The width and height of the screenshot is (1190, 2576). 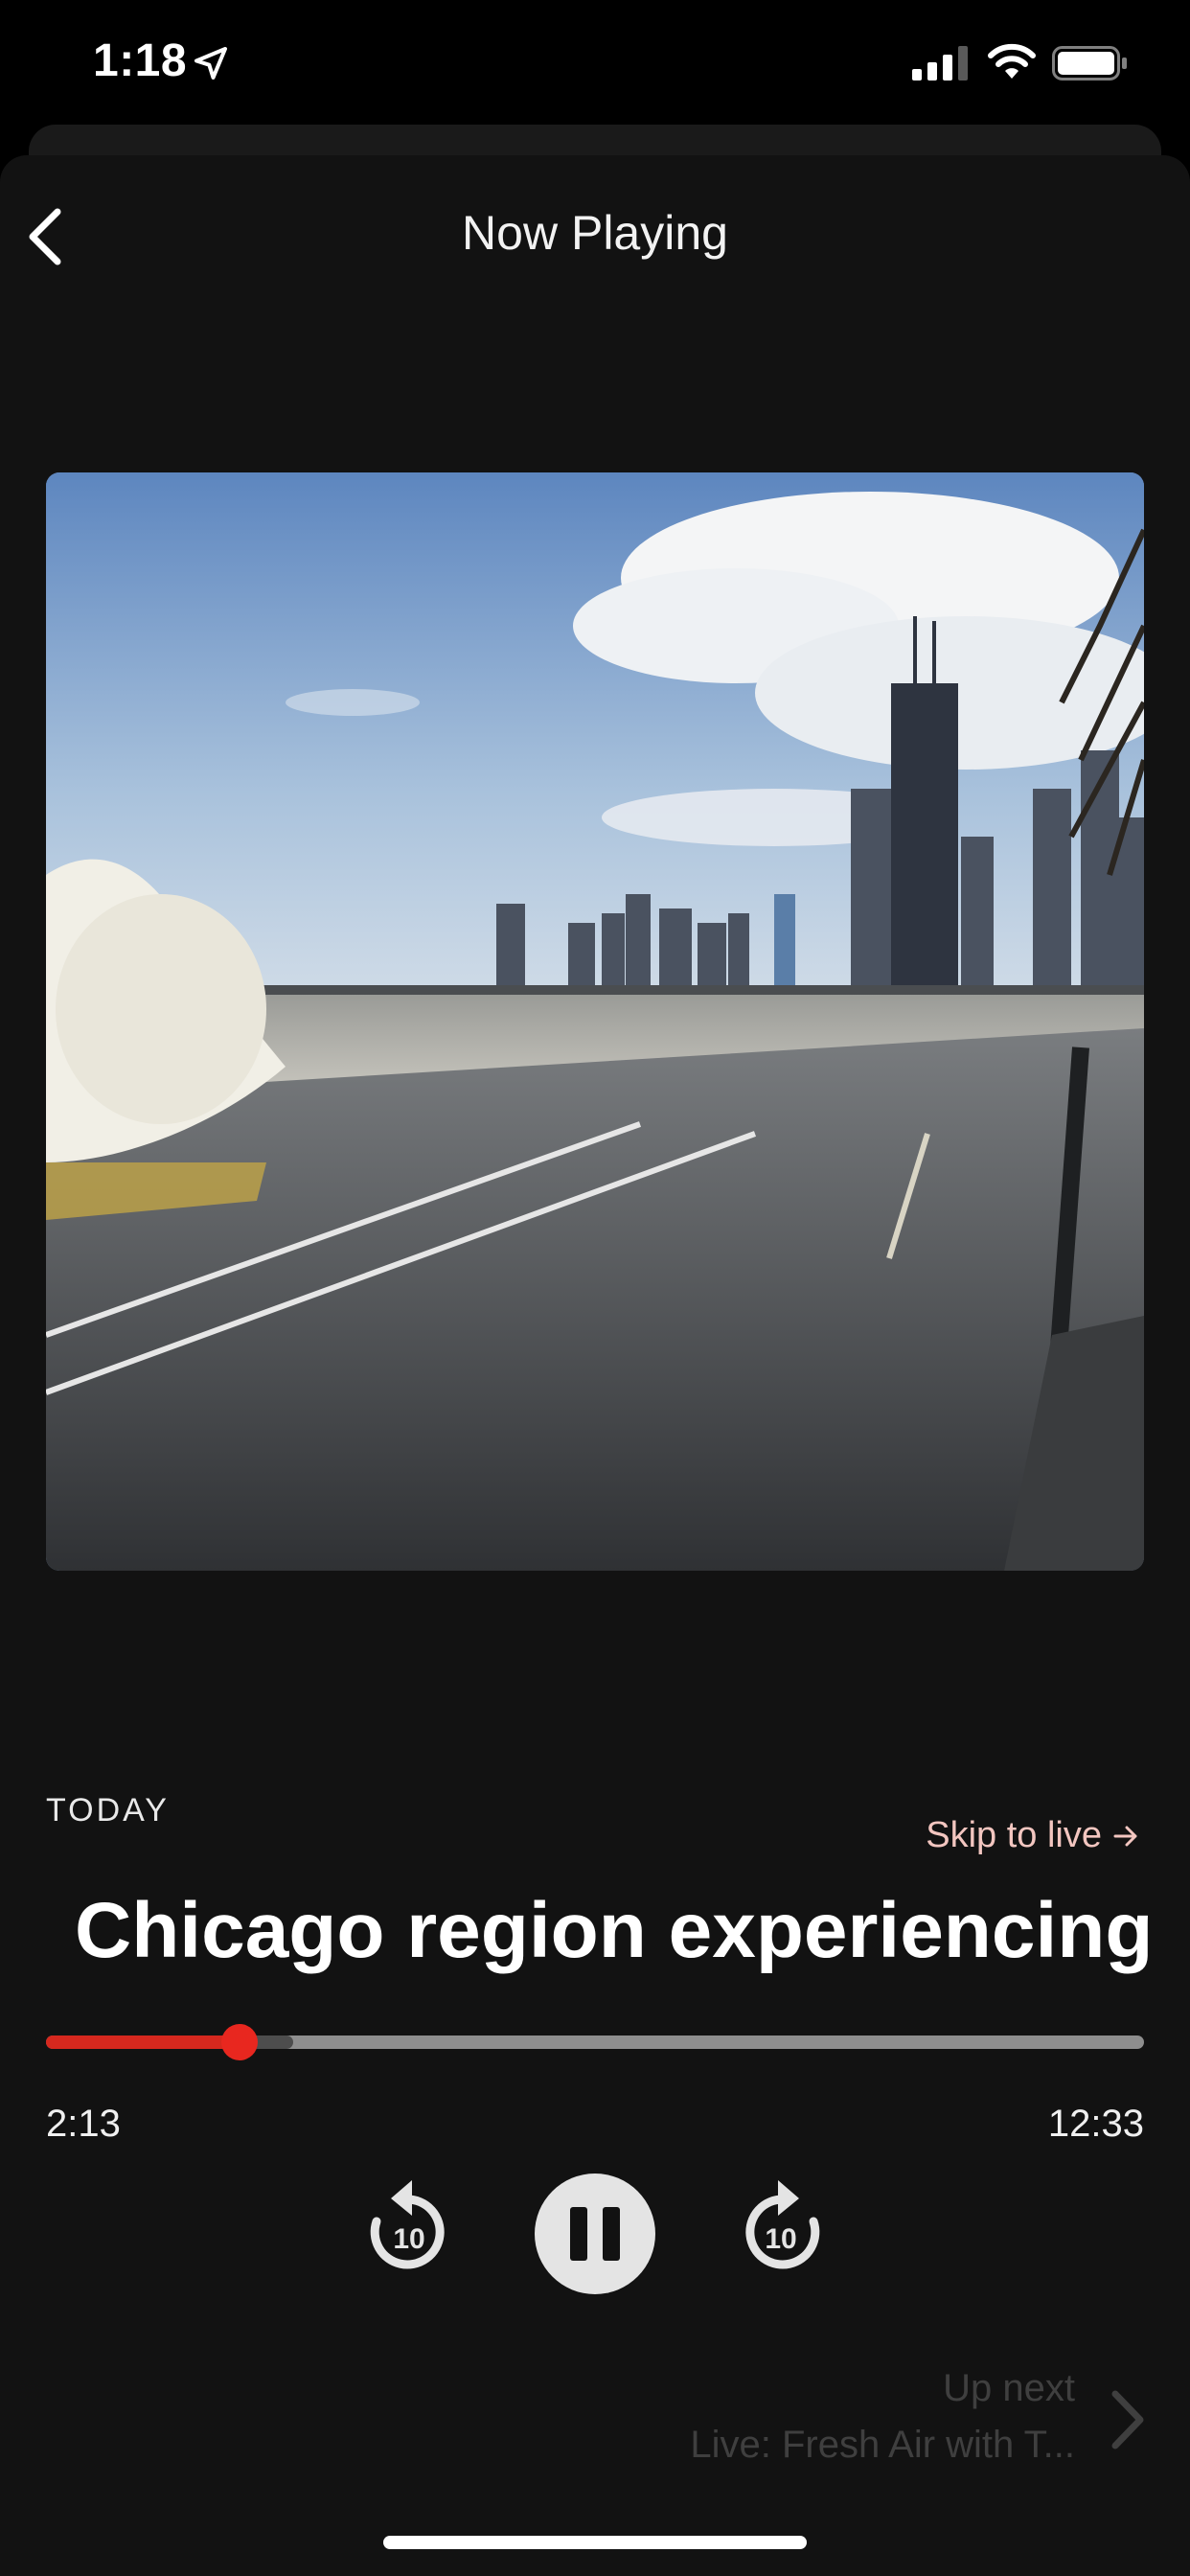 I want to click on forward-10-icon: 10, so click(x=782, y=2225).